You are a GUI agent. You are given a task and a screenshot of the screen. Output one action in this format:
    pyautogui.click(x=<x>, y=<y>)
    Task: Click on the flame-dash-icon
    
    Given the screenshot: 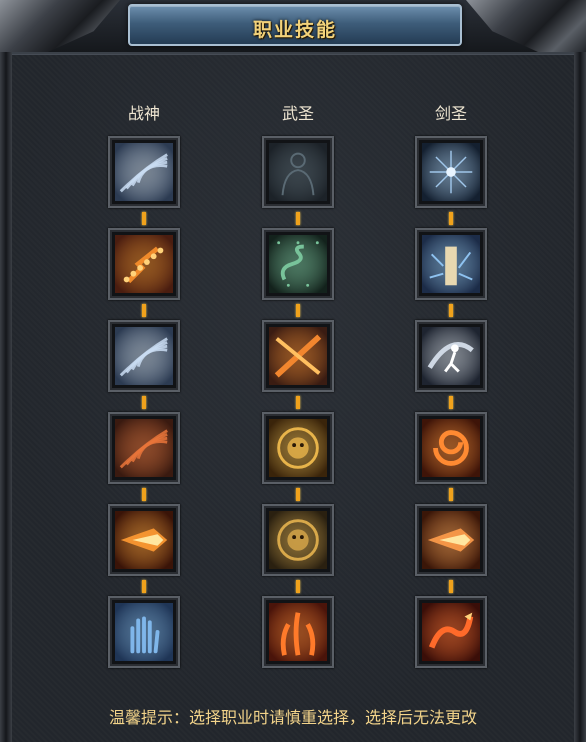 What is the action you would take?
    pyautogui.click(x=144, y=540)
    